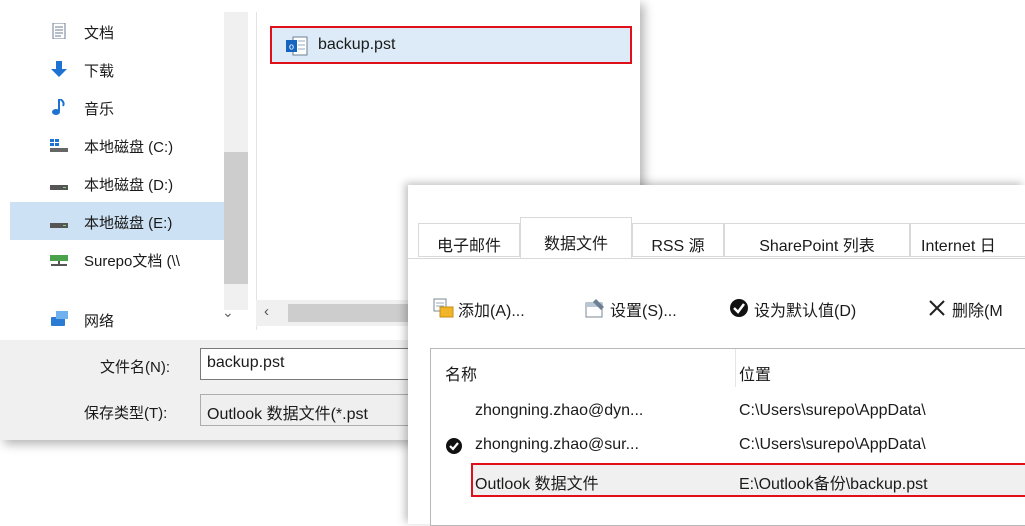  Describe the element at coordinates (755, 373) in the screenshot. I see `column-header-location: 位置` at that location.